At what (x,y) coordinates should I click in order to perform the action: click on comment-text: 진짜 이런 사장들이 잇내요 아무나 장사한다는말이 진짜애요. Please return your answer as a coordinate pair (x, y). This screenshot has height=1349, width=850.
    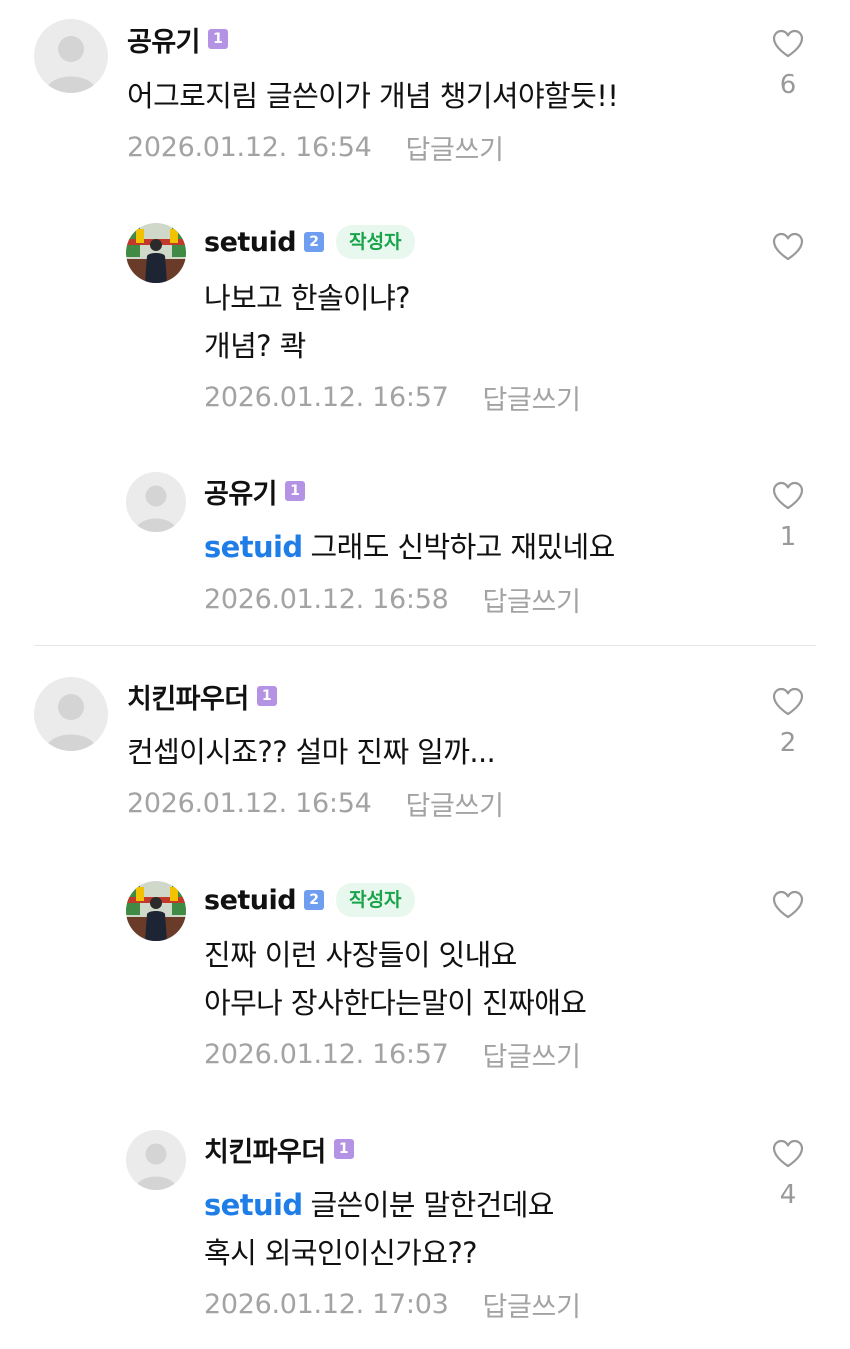
    Looking at the image, I should click on (395, 979).